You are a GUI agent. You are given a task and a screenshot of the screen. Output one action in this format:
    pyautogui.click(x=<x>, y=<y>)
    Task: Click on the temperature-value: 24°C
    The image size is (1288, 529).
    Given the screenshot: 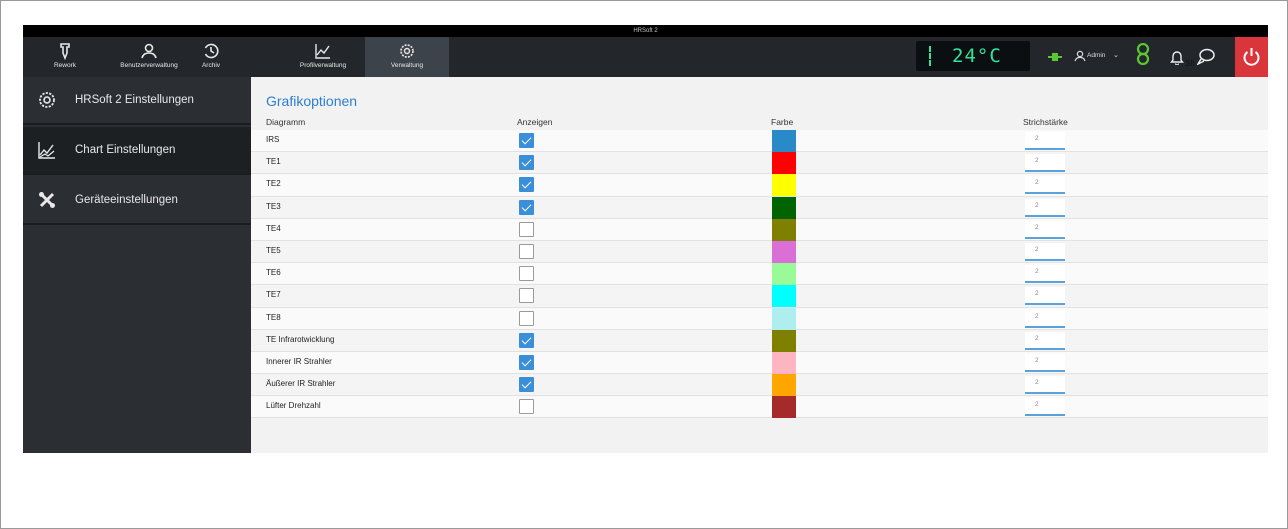 What is the action you would take?
    pyautogui.click(x=977, y=56)
    